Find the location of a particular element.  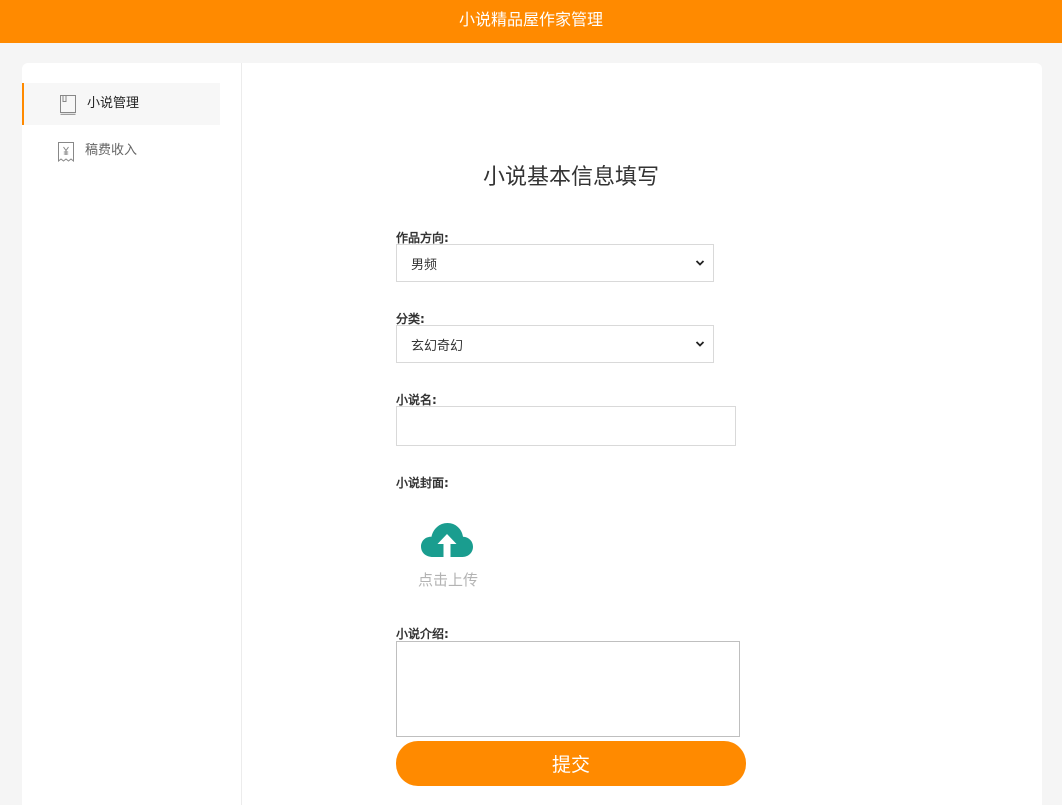

upload-label: 点击上传 is located at coordinates (447, 580).